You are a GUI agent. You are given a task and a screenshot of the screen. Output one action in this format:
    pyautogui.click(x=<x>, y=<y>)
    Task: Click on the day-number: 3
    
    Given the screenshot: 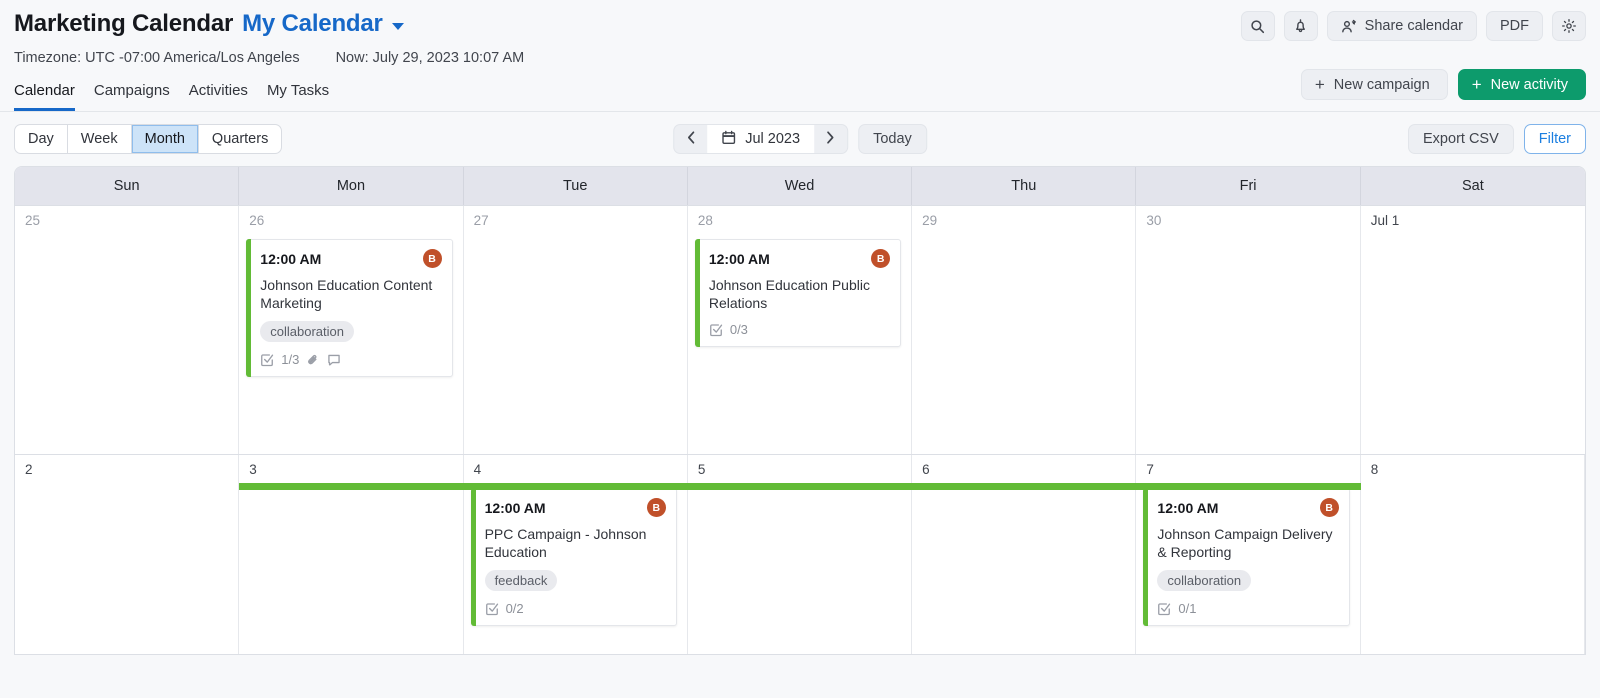 What is the action you would take?
    pyautogui.click(x=253, y=469)
    